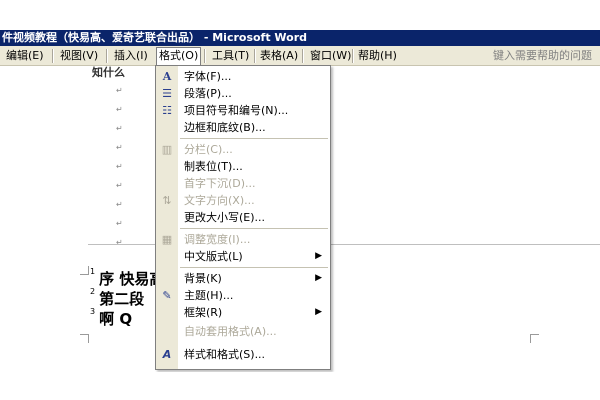  Describe the element at coordinates (167, 295) in the screenshot. I see `theme-icon: ✎` at that location.